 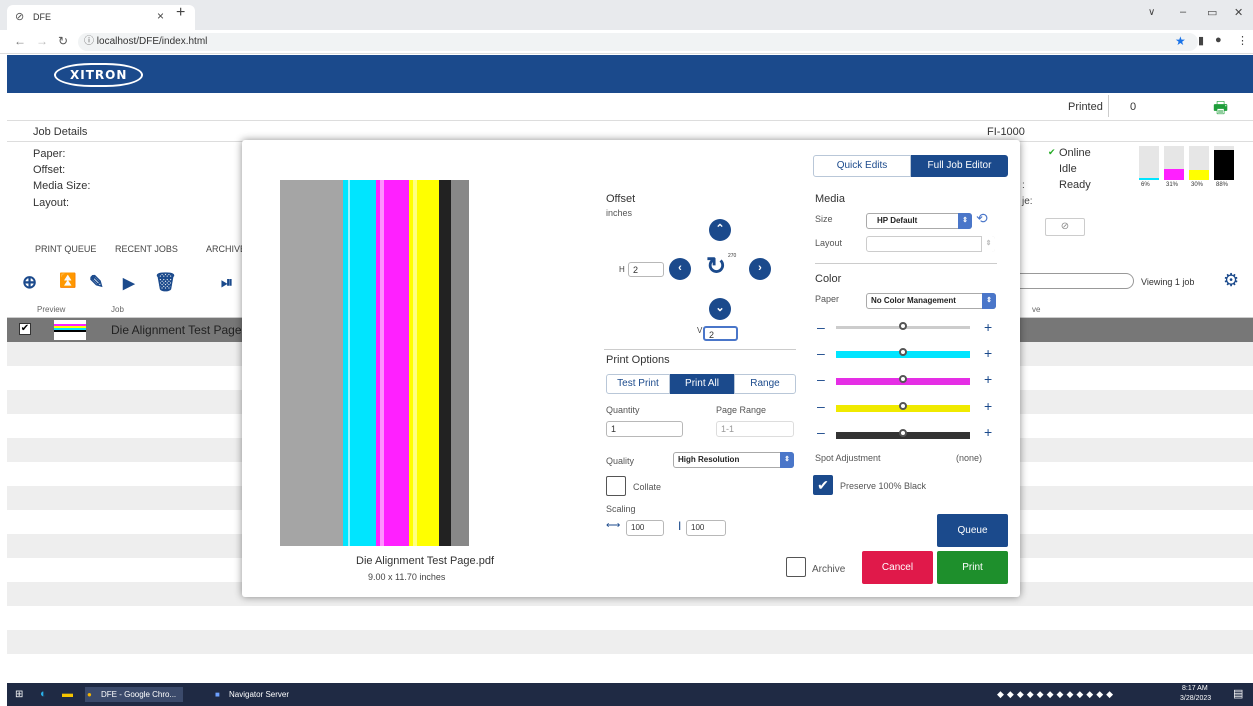 I want to click on resume-icon: ⏯, so click(x=227, y=282).